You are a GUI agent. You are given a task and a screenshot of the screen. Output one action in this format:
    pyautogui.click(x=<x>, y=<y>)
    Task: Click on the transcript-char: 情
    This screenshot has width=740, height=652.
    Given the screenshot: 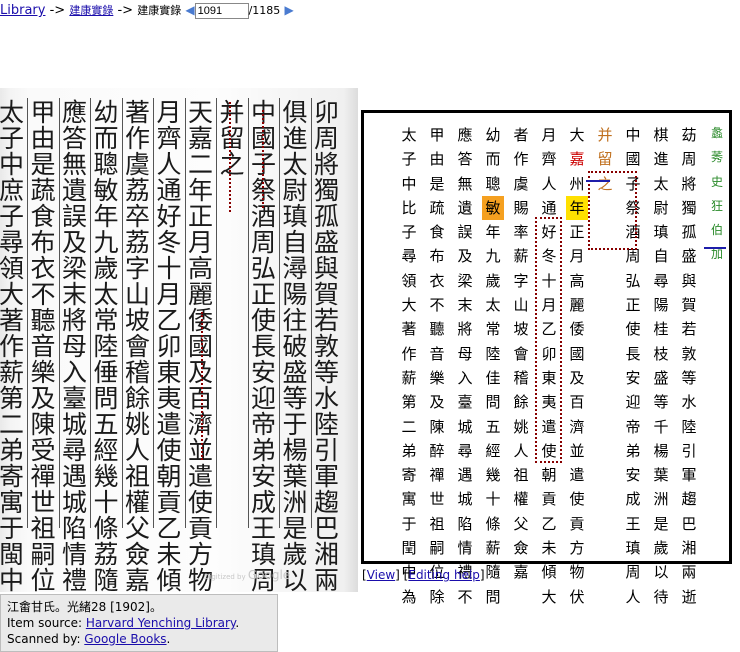 What is the action you would take?
    pyautogui.click(x=465, y=548)
    